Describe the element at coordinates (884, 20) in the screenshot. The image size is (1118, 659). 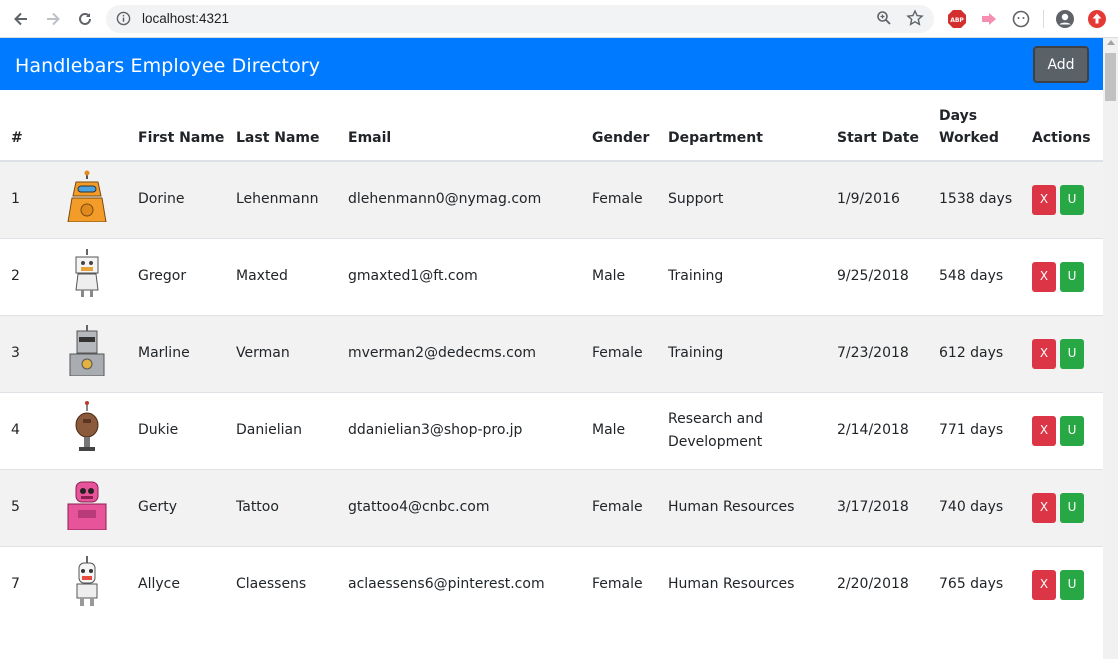
I see `zoom-icon` at that location.